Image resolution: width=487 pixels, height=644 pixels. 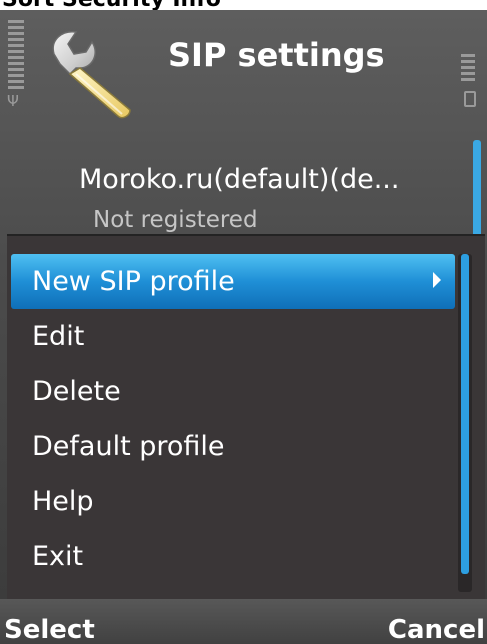 What do you see at coordinates (437, 280) in the screenshot?
I see `chevron-right-icon` at bounding box center [437, 280].